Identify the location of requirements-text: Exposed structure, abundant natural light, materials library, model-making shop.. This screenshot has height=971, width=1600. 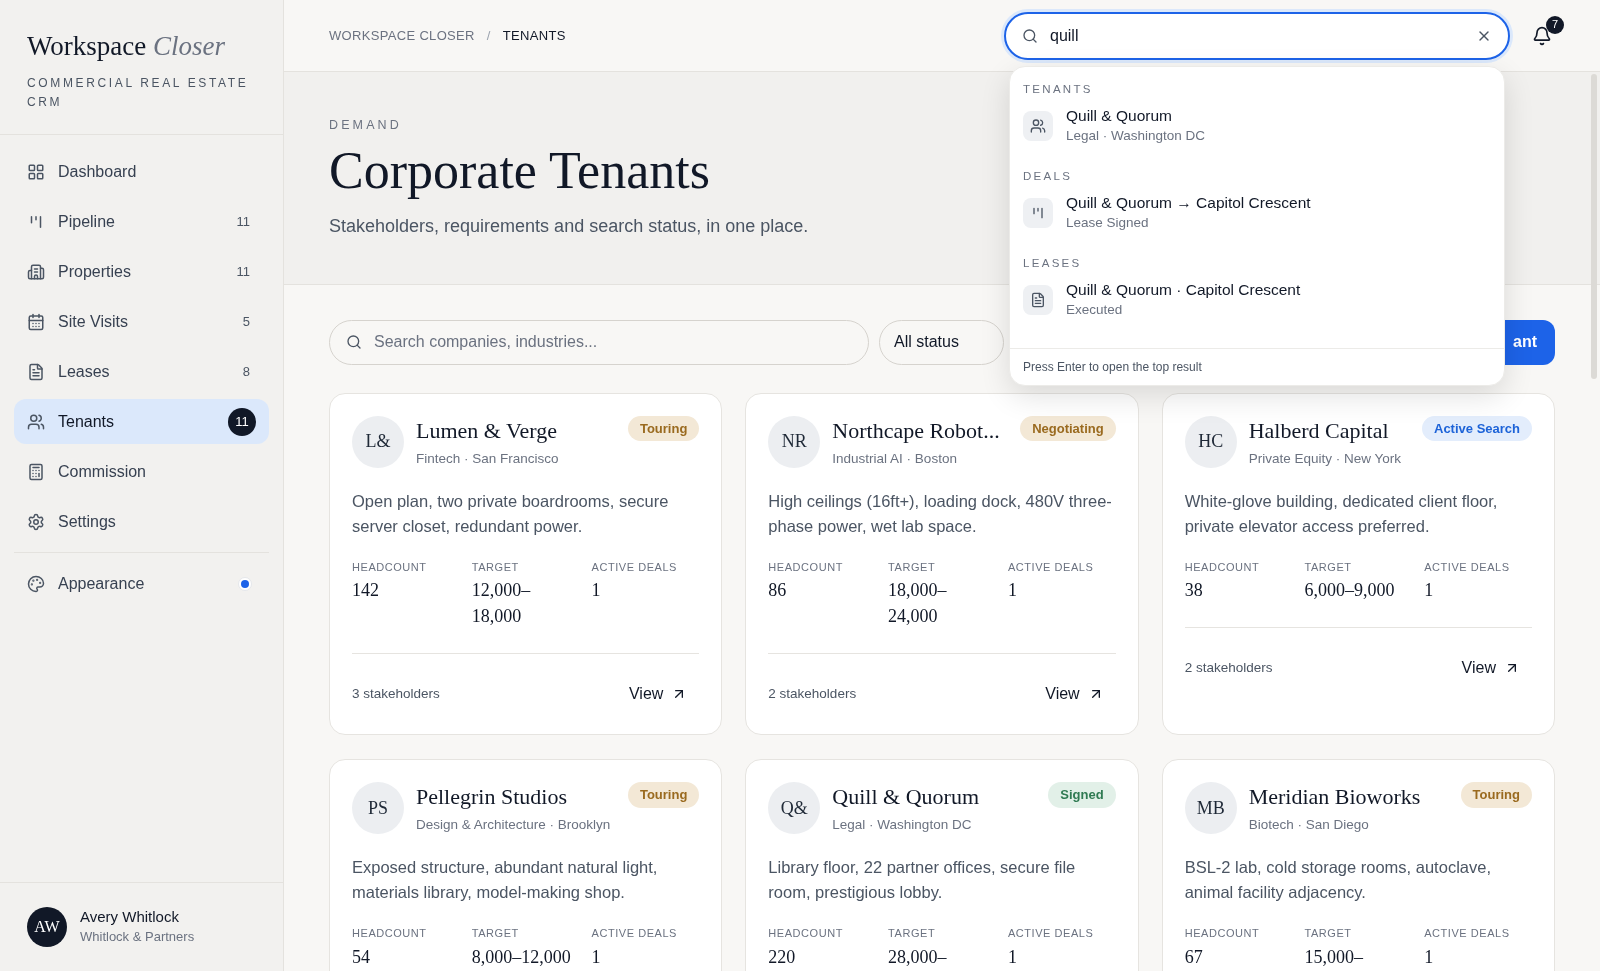
(505, 880).